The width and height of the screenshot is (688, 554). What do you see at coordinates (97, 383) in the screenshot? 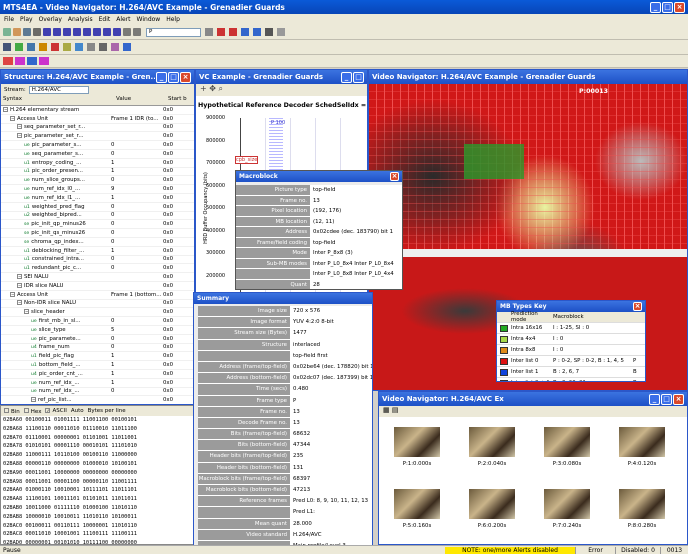
I see `tree-row: ue num_ref_idx_... 1 0x0` at bounding box center [97, 383].